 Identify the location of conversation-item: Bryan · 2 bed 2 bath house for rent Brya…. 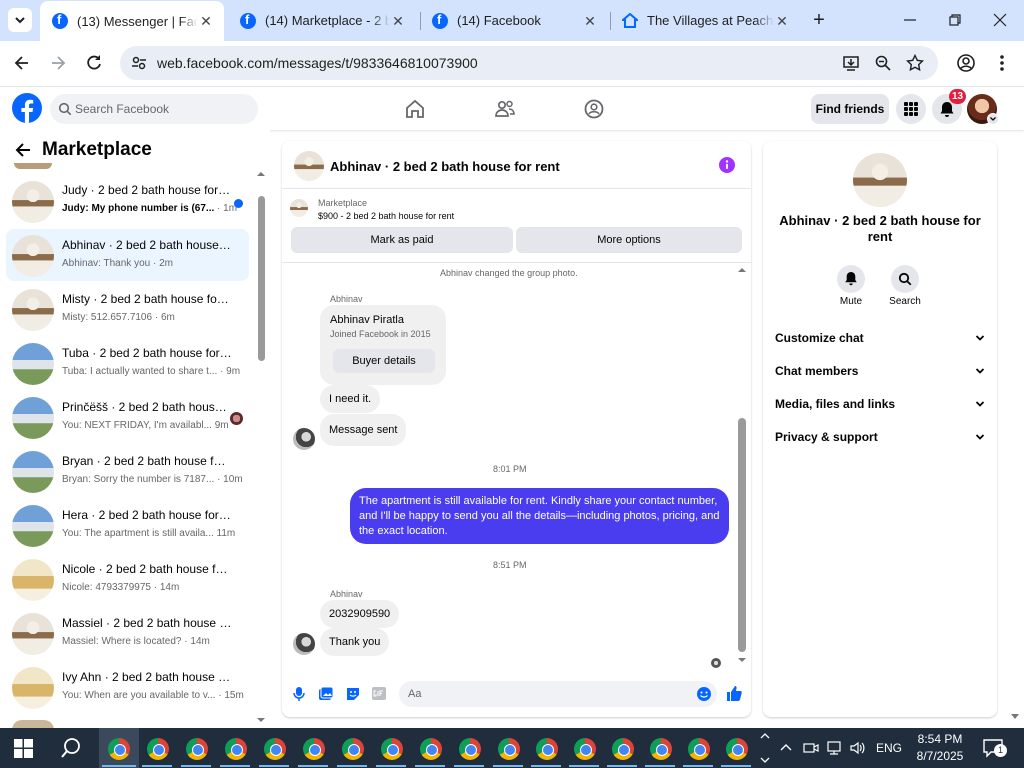
(127, 471).